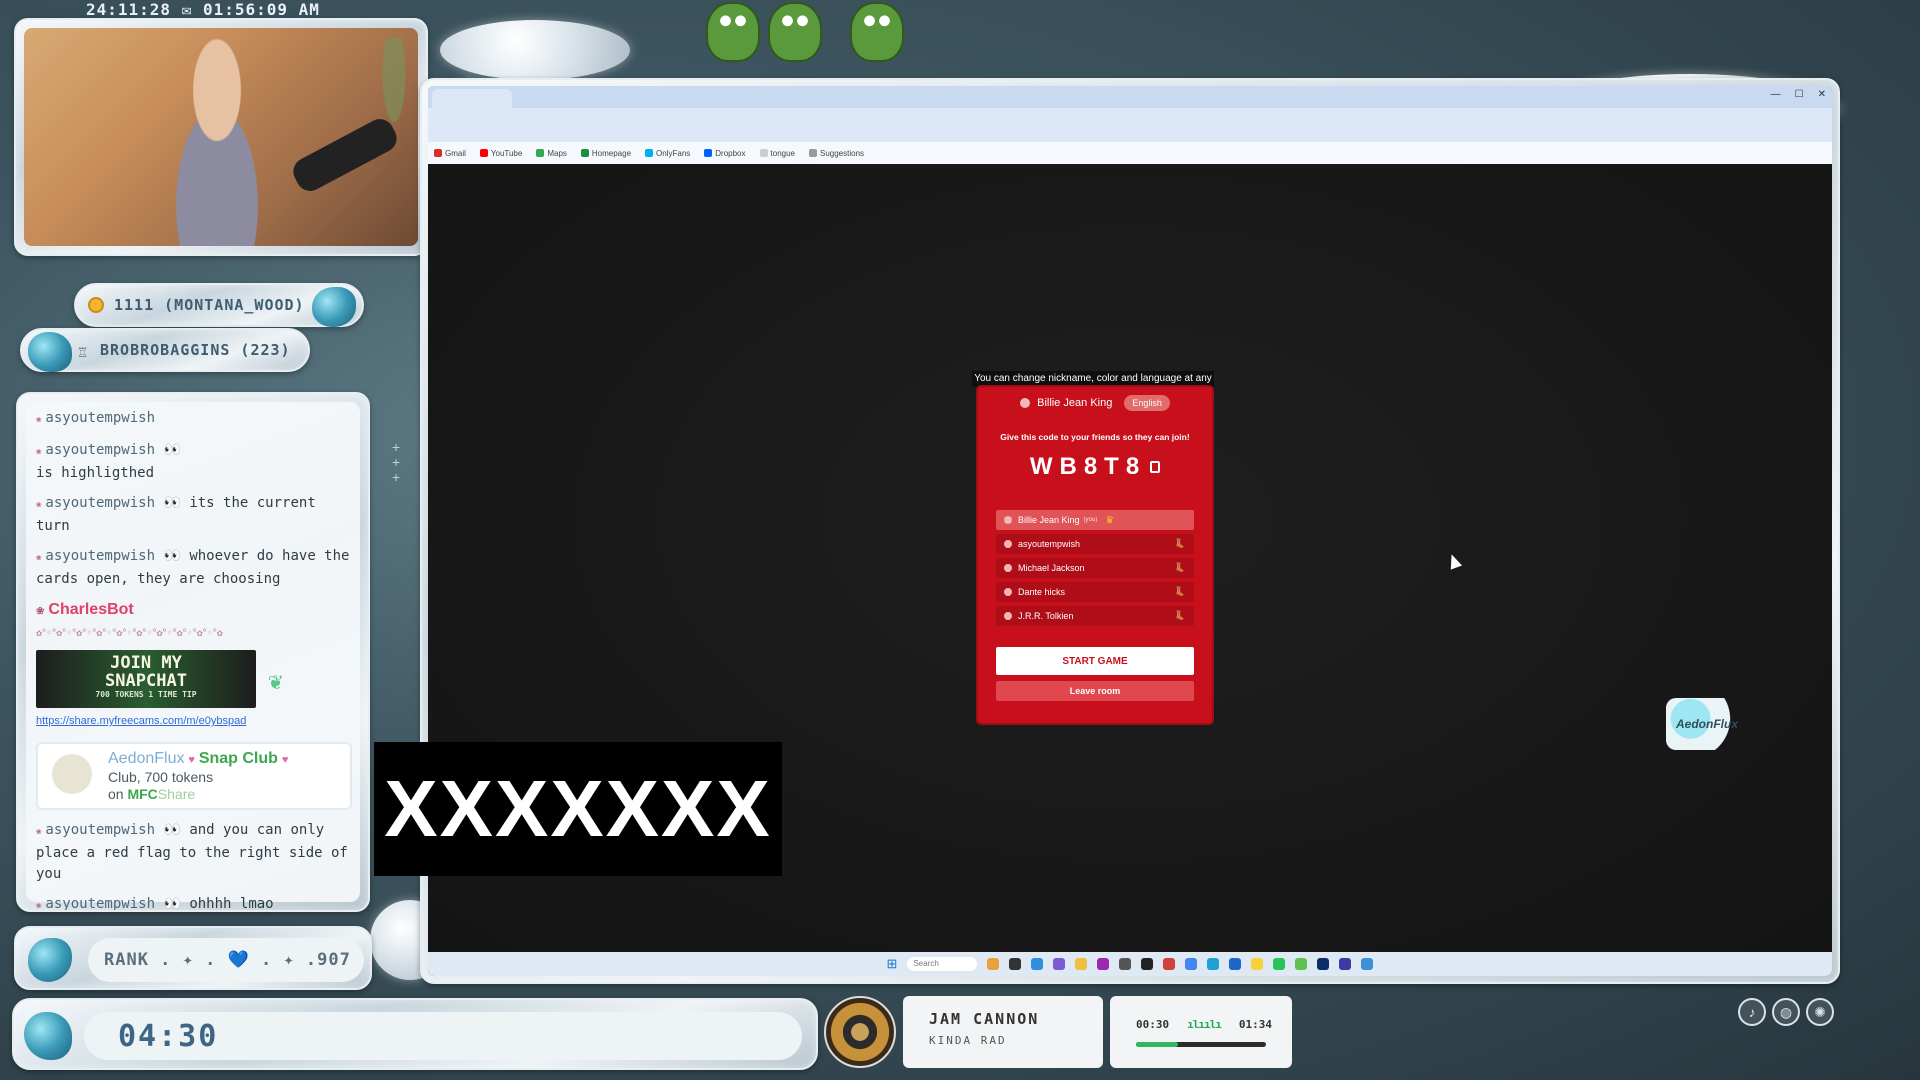 The width and height of the screenshot is (1920, 1080). What do you see at coordinates (472, 98) in the screenshot?
I see `browser-tab` at bounding box center [472, 98].